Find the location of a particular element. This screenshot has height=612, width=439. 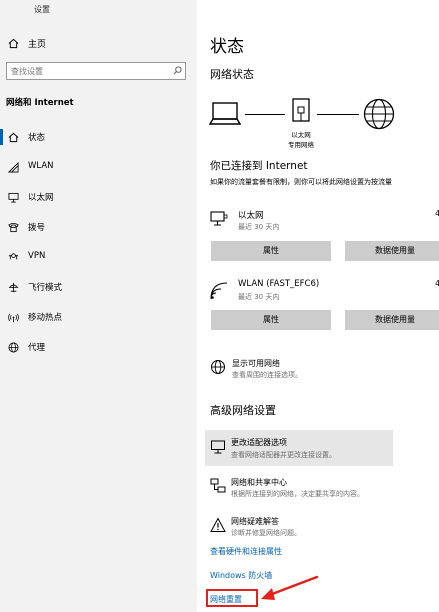

sidebar-item-airplane: 飞行模式 is located at coordinates (98, 287).